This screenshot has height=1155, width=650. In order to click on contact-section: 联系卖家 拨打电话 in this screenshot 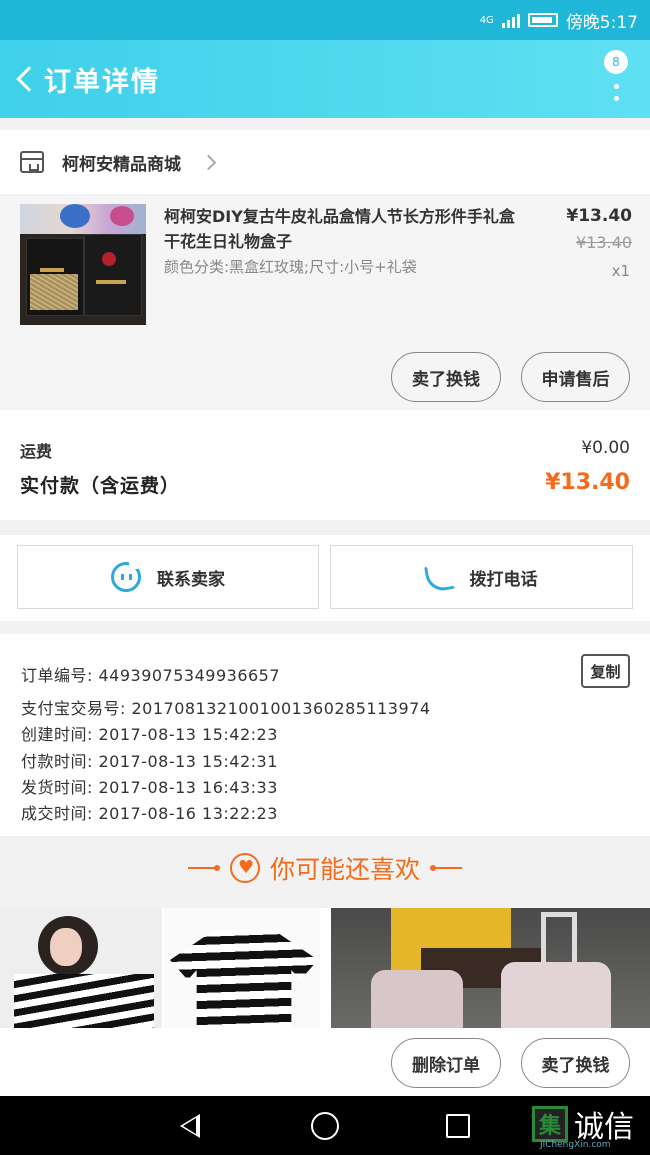, I will do `click(325, 578)`.